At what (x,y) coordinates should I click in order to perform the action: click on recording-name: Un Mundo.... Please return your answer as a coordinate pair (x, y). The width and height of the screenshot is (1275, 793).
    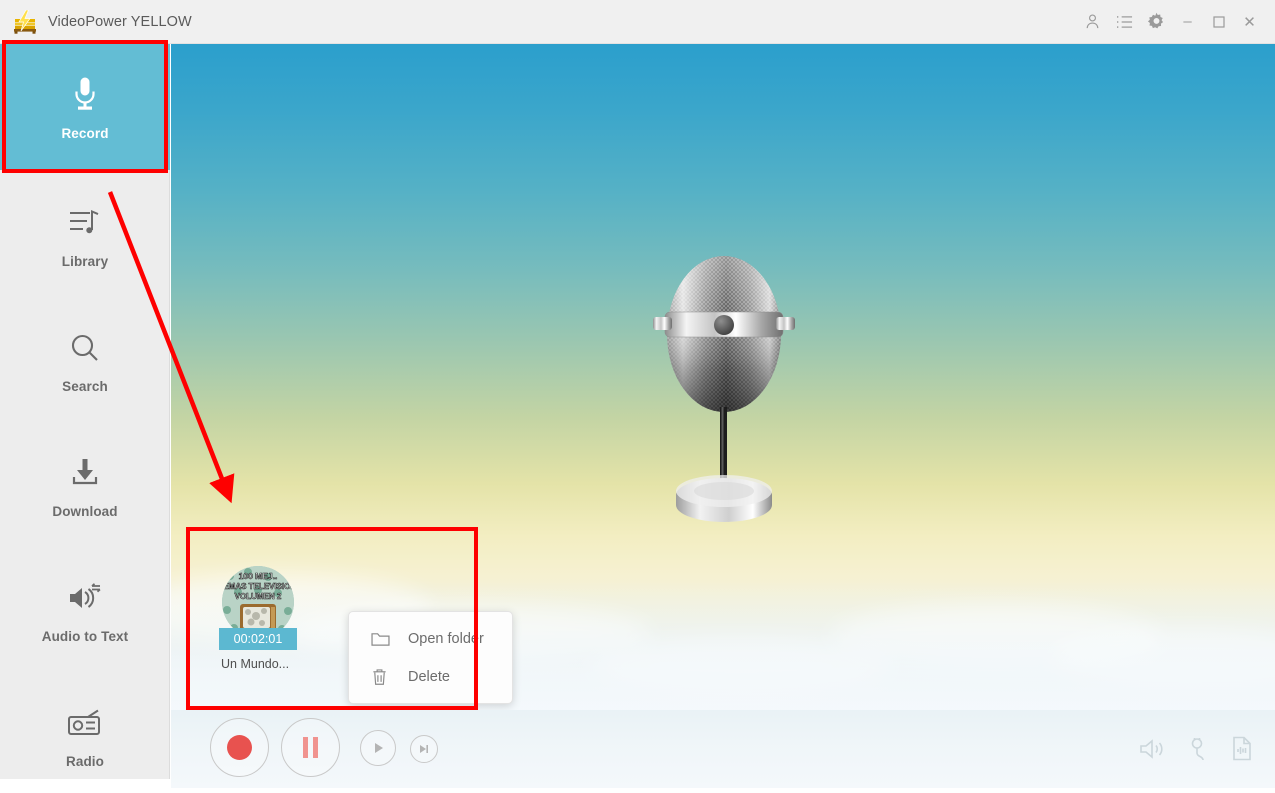
    Looking at the image, I should click on (255, 664).